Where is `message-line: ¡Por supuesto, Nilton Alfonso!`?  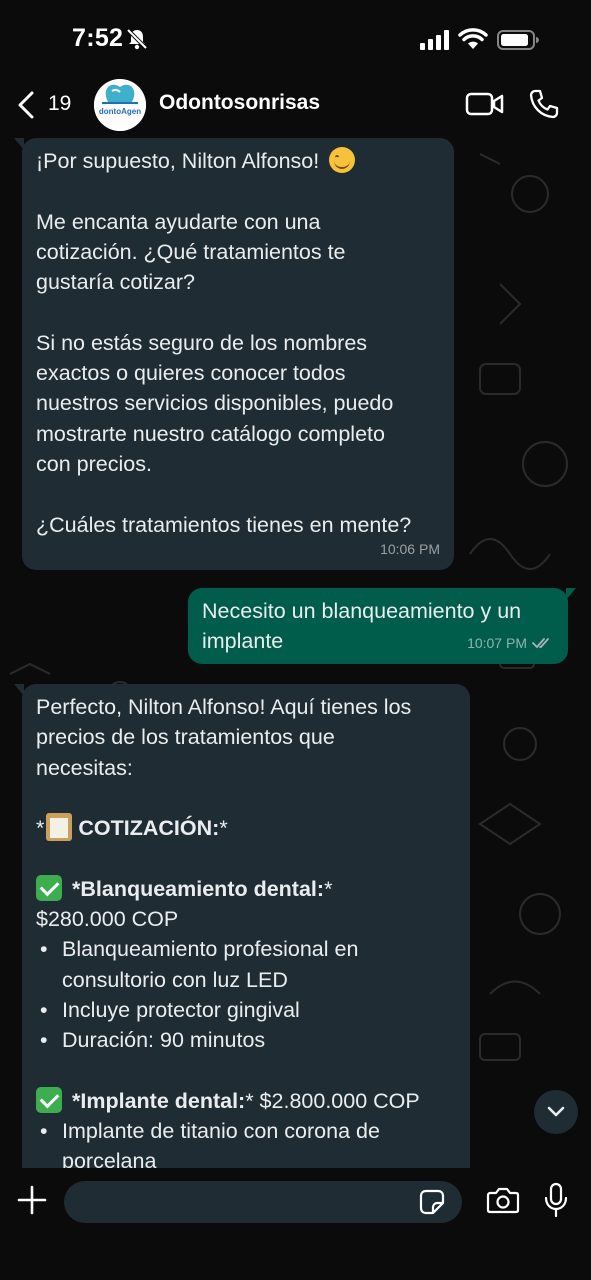
message-line: ¡Por supuesto, Nilton Alfonso! is located at coordinates (238, 161).